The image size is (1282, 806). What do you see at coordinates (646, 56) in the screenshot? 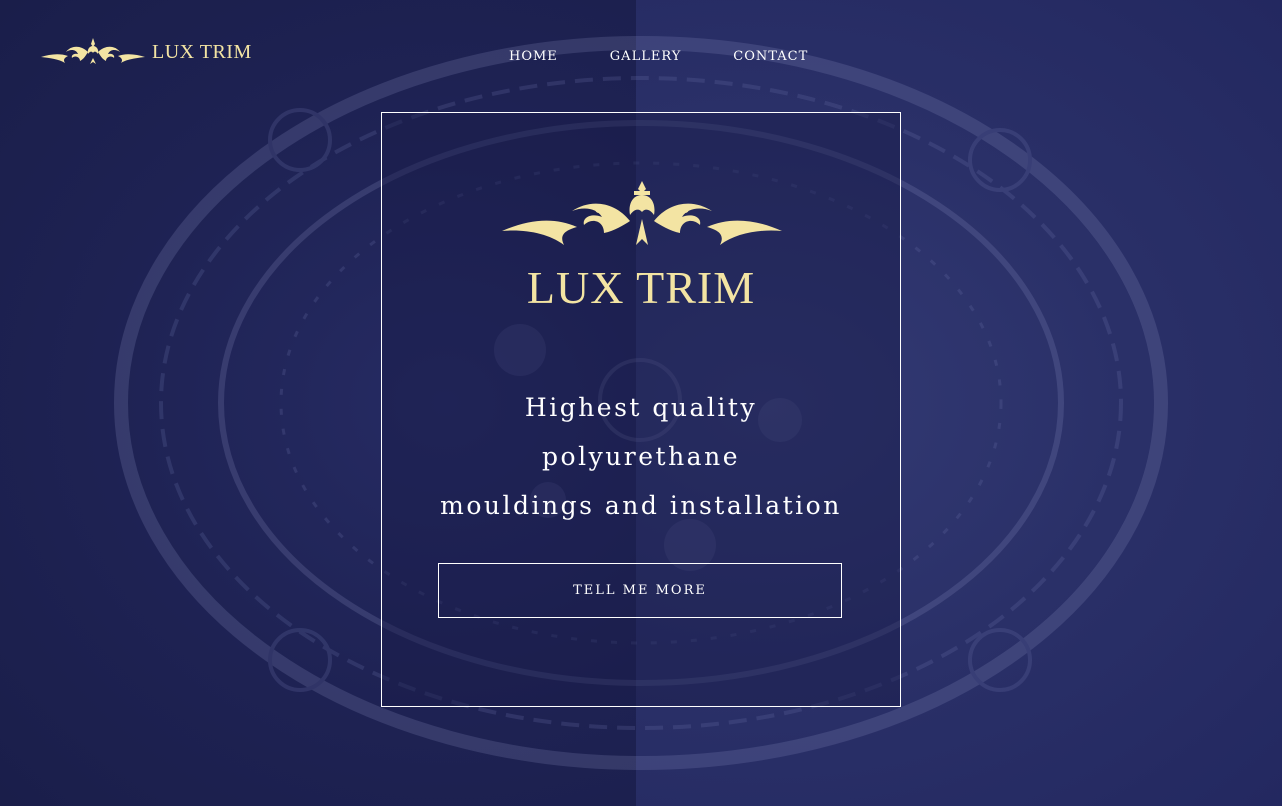
I see `nav-link-gallery: GALLERY` at bounding box center [646, 56].